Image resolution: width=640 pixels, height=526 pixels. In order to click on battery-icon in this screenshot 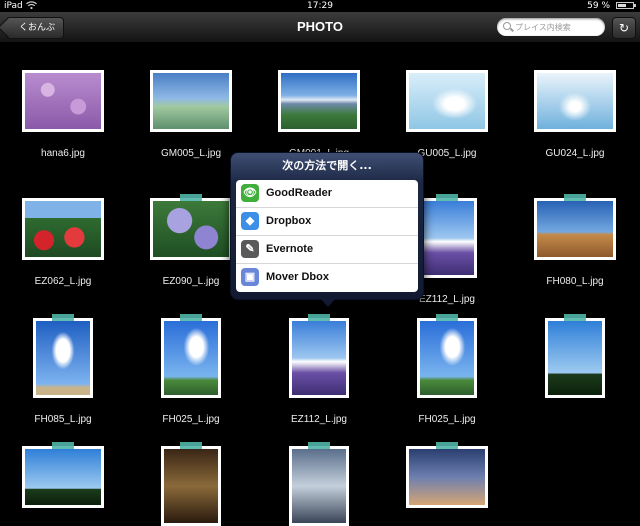, I will do `click(626, 5)`.